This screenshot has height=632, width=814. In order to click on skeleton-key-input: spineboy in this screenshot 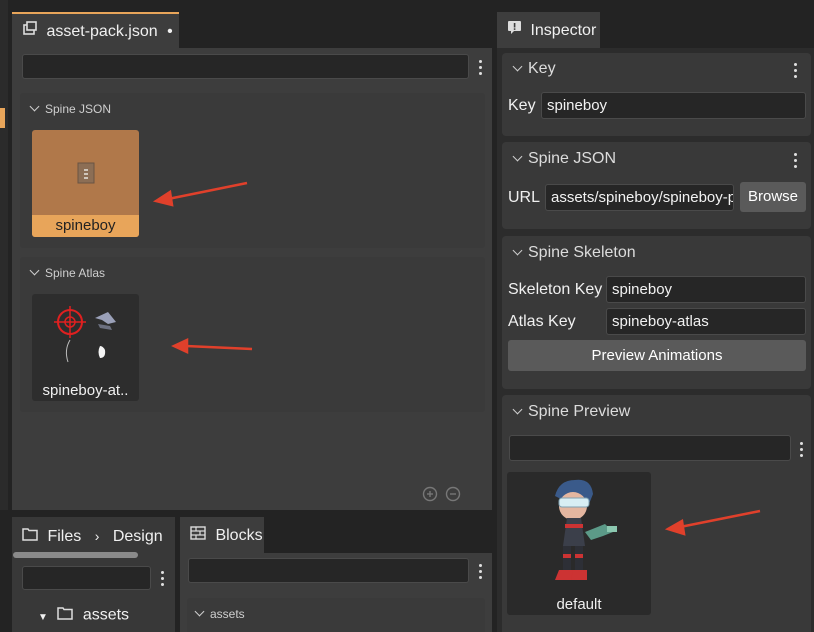, I will do `click(706, 289)`.